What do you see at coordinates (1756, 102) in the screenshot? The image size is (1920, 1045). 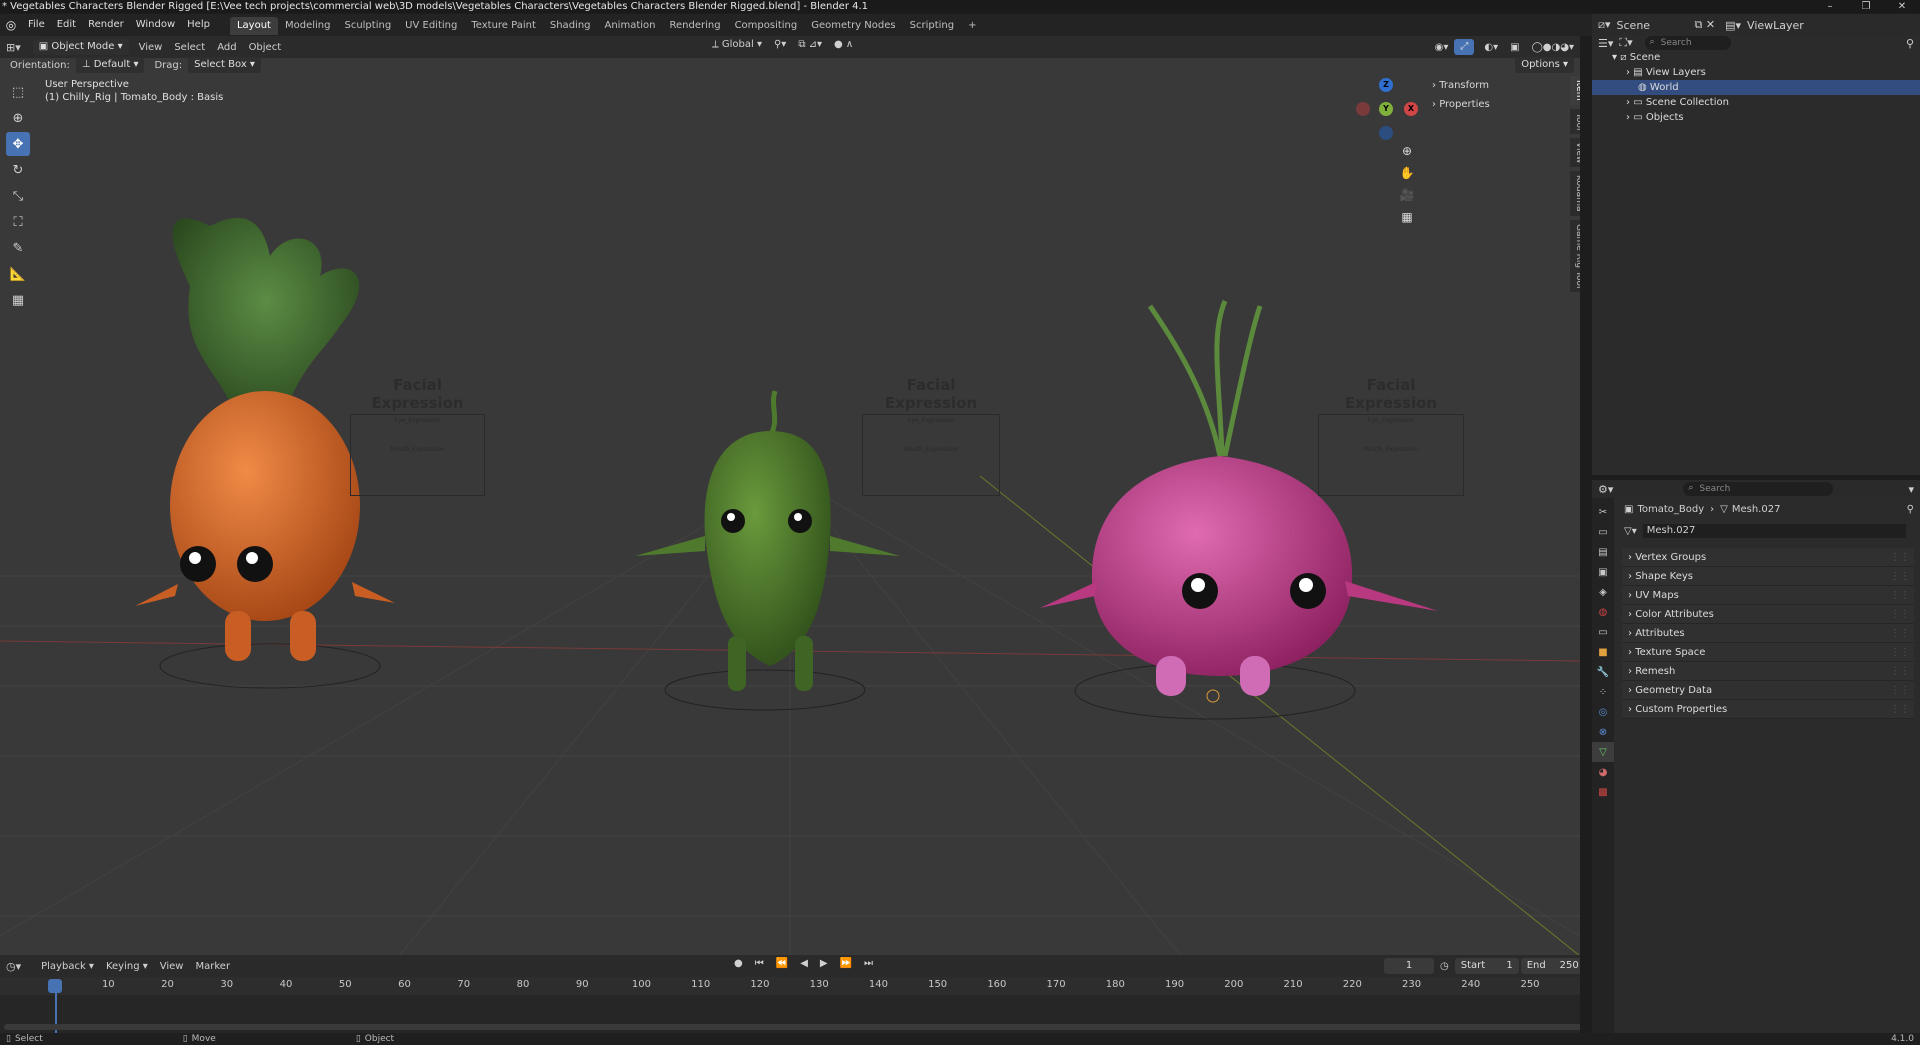 I see `outliner-row-scene-collection: › ▭ Scene Collection` at bounding box center [1756, 102].